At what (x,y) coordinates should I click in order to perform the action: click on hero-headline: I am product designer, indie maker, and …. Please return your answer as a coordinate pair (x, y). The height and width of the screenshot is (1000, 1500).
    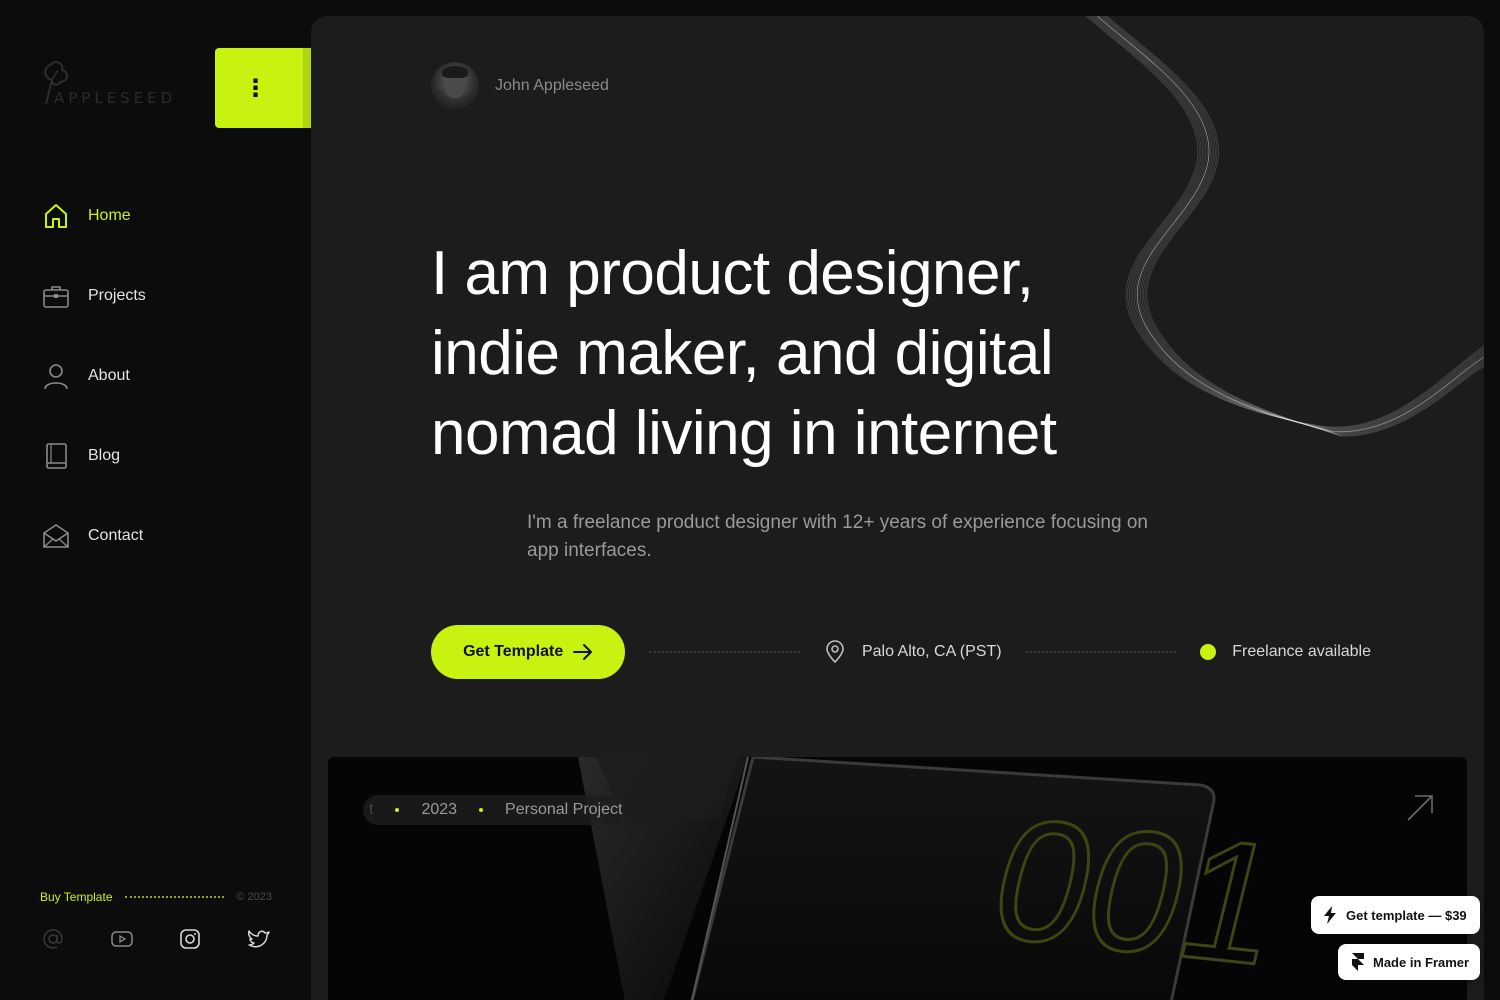
    Looking at the image, I should click on (791, 354).